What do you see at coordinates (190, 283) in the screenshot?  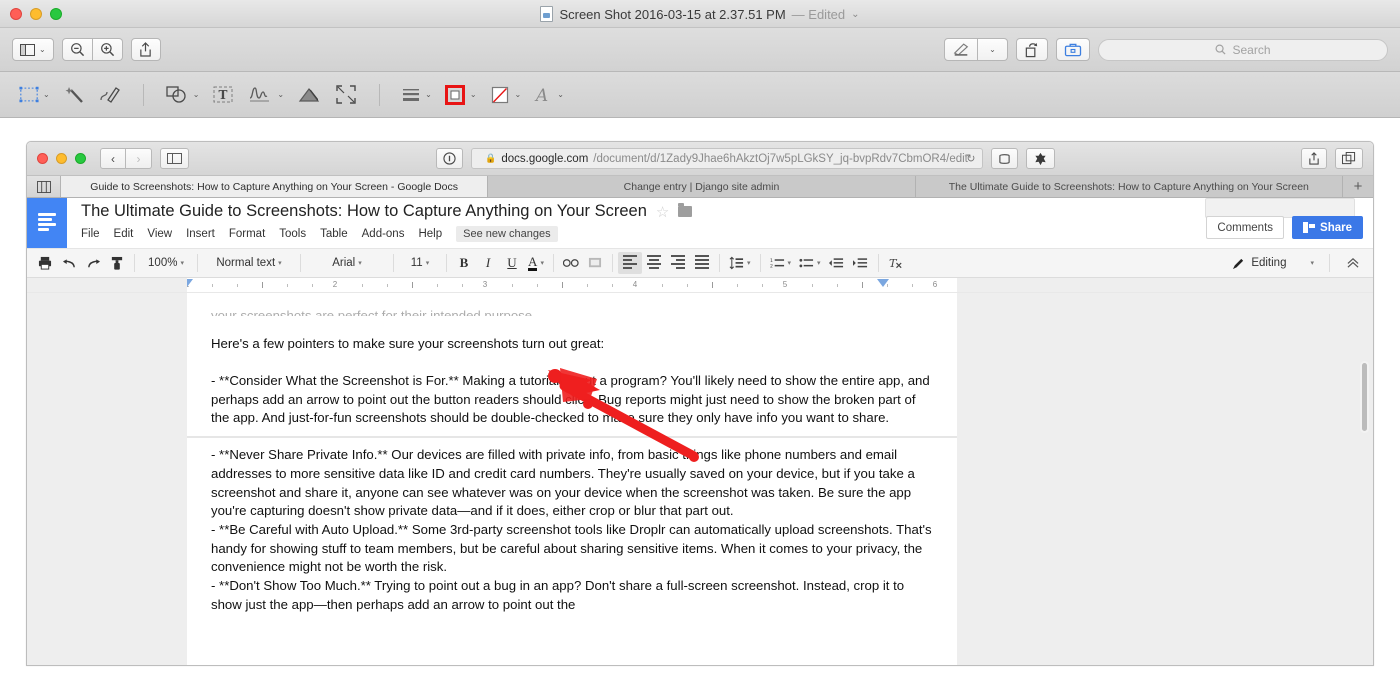 I see `left-indent-marker` at bounding box center [190, 283].